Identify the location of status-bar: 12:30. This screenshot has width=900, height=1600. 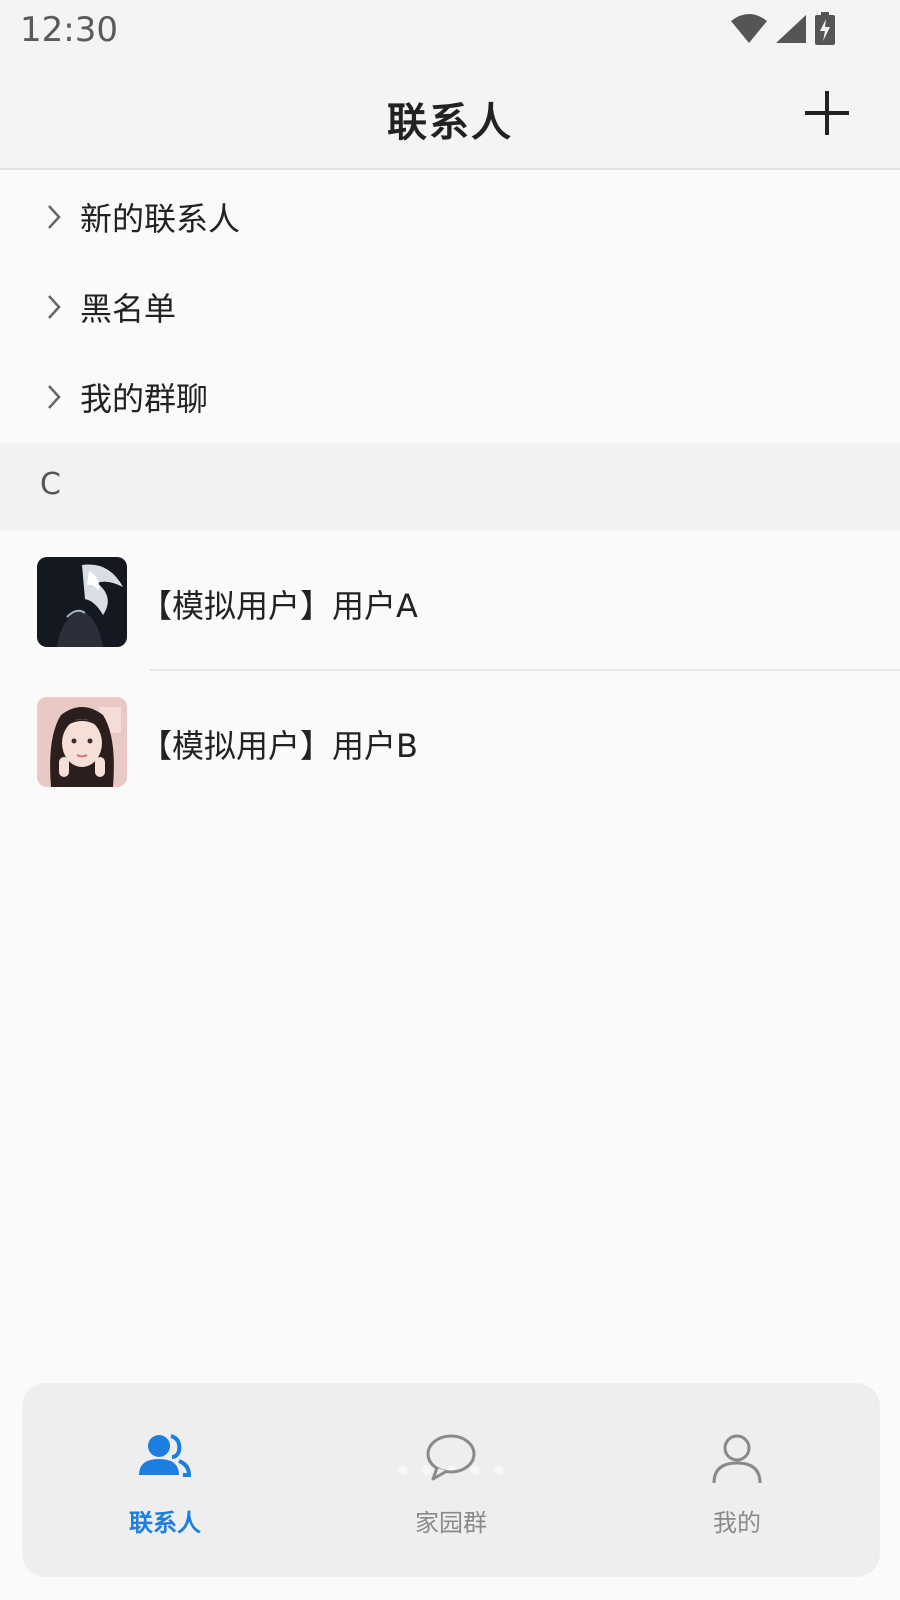
(450, 31).